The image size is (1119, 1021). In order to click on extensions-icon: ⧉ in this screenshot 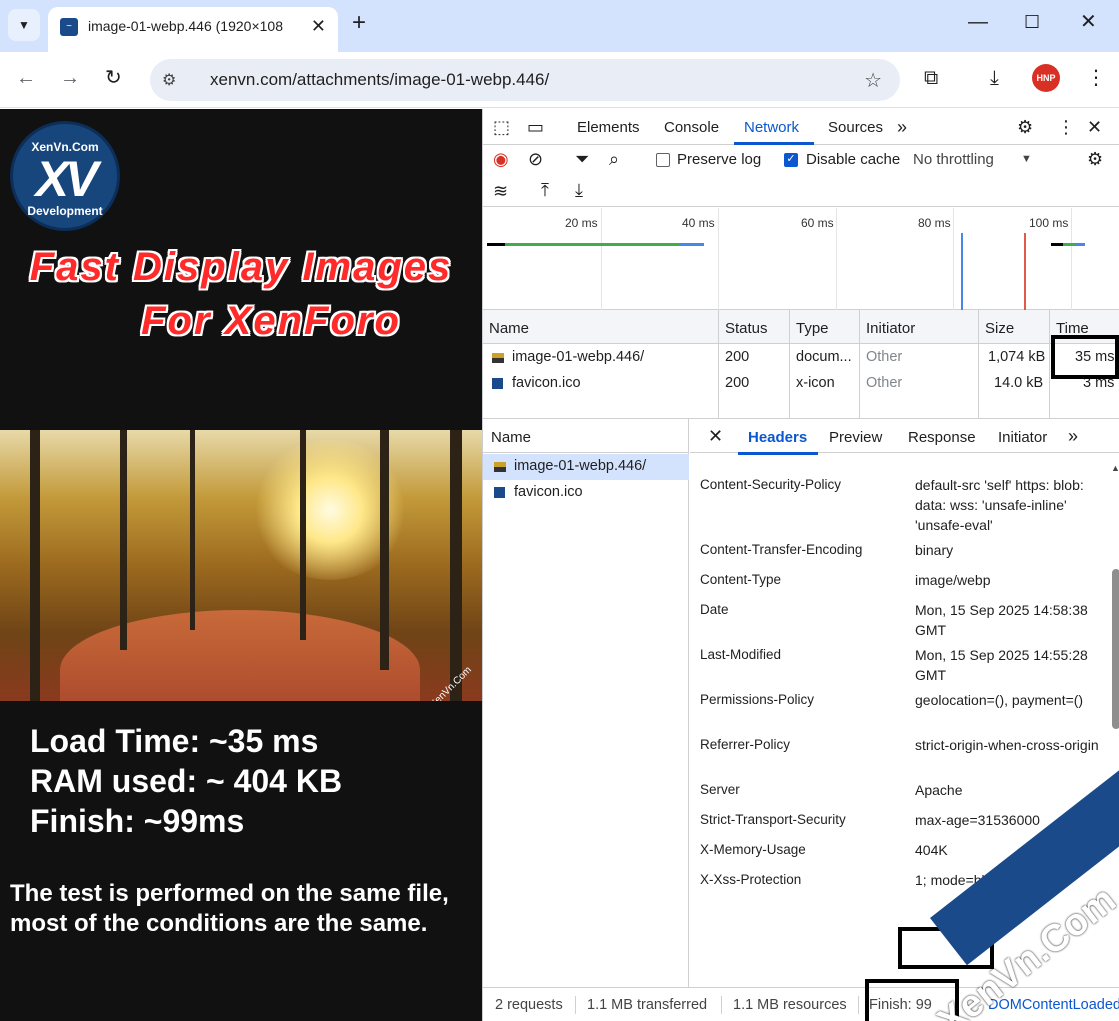, I will do `click(931, 78)`.